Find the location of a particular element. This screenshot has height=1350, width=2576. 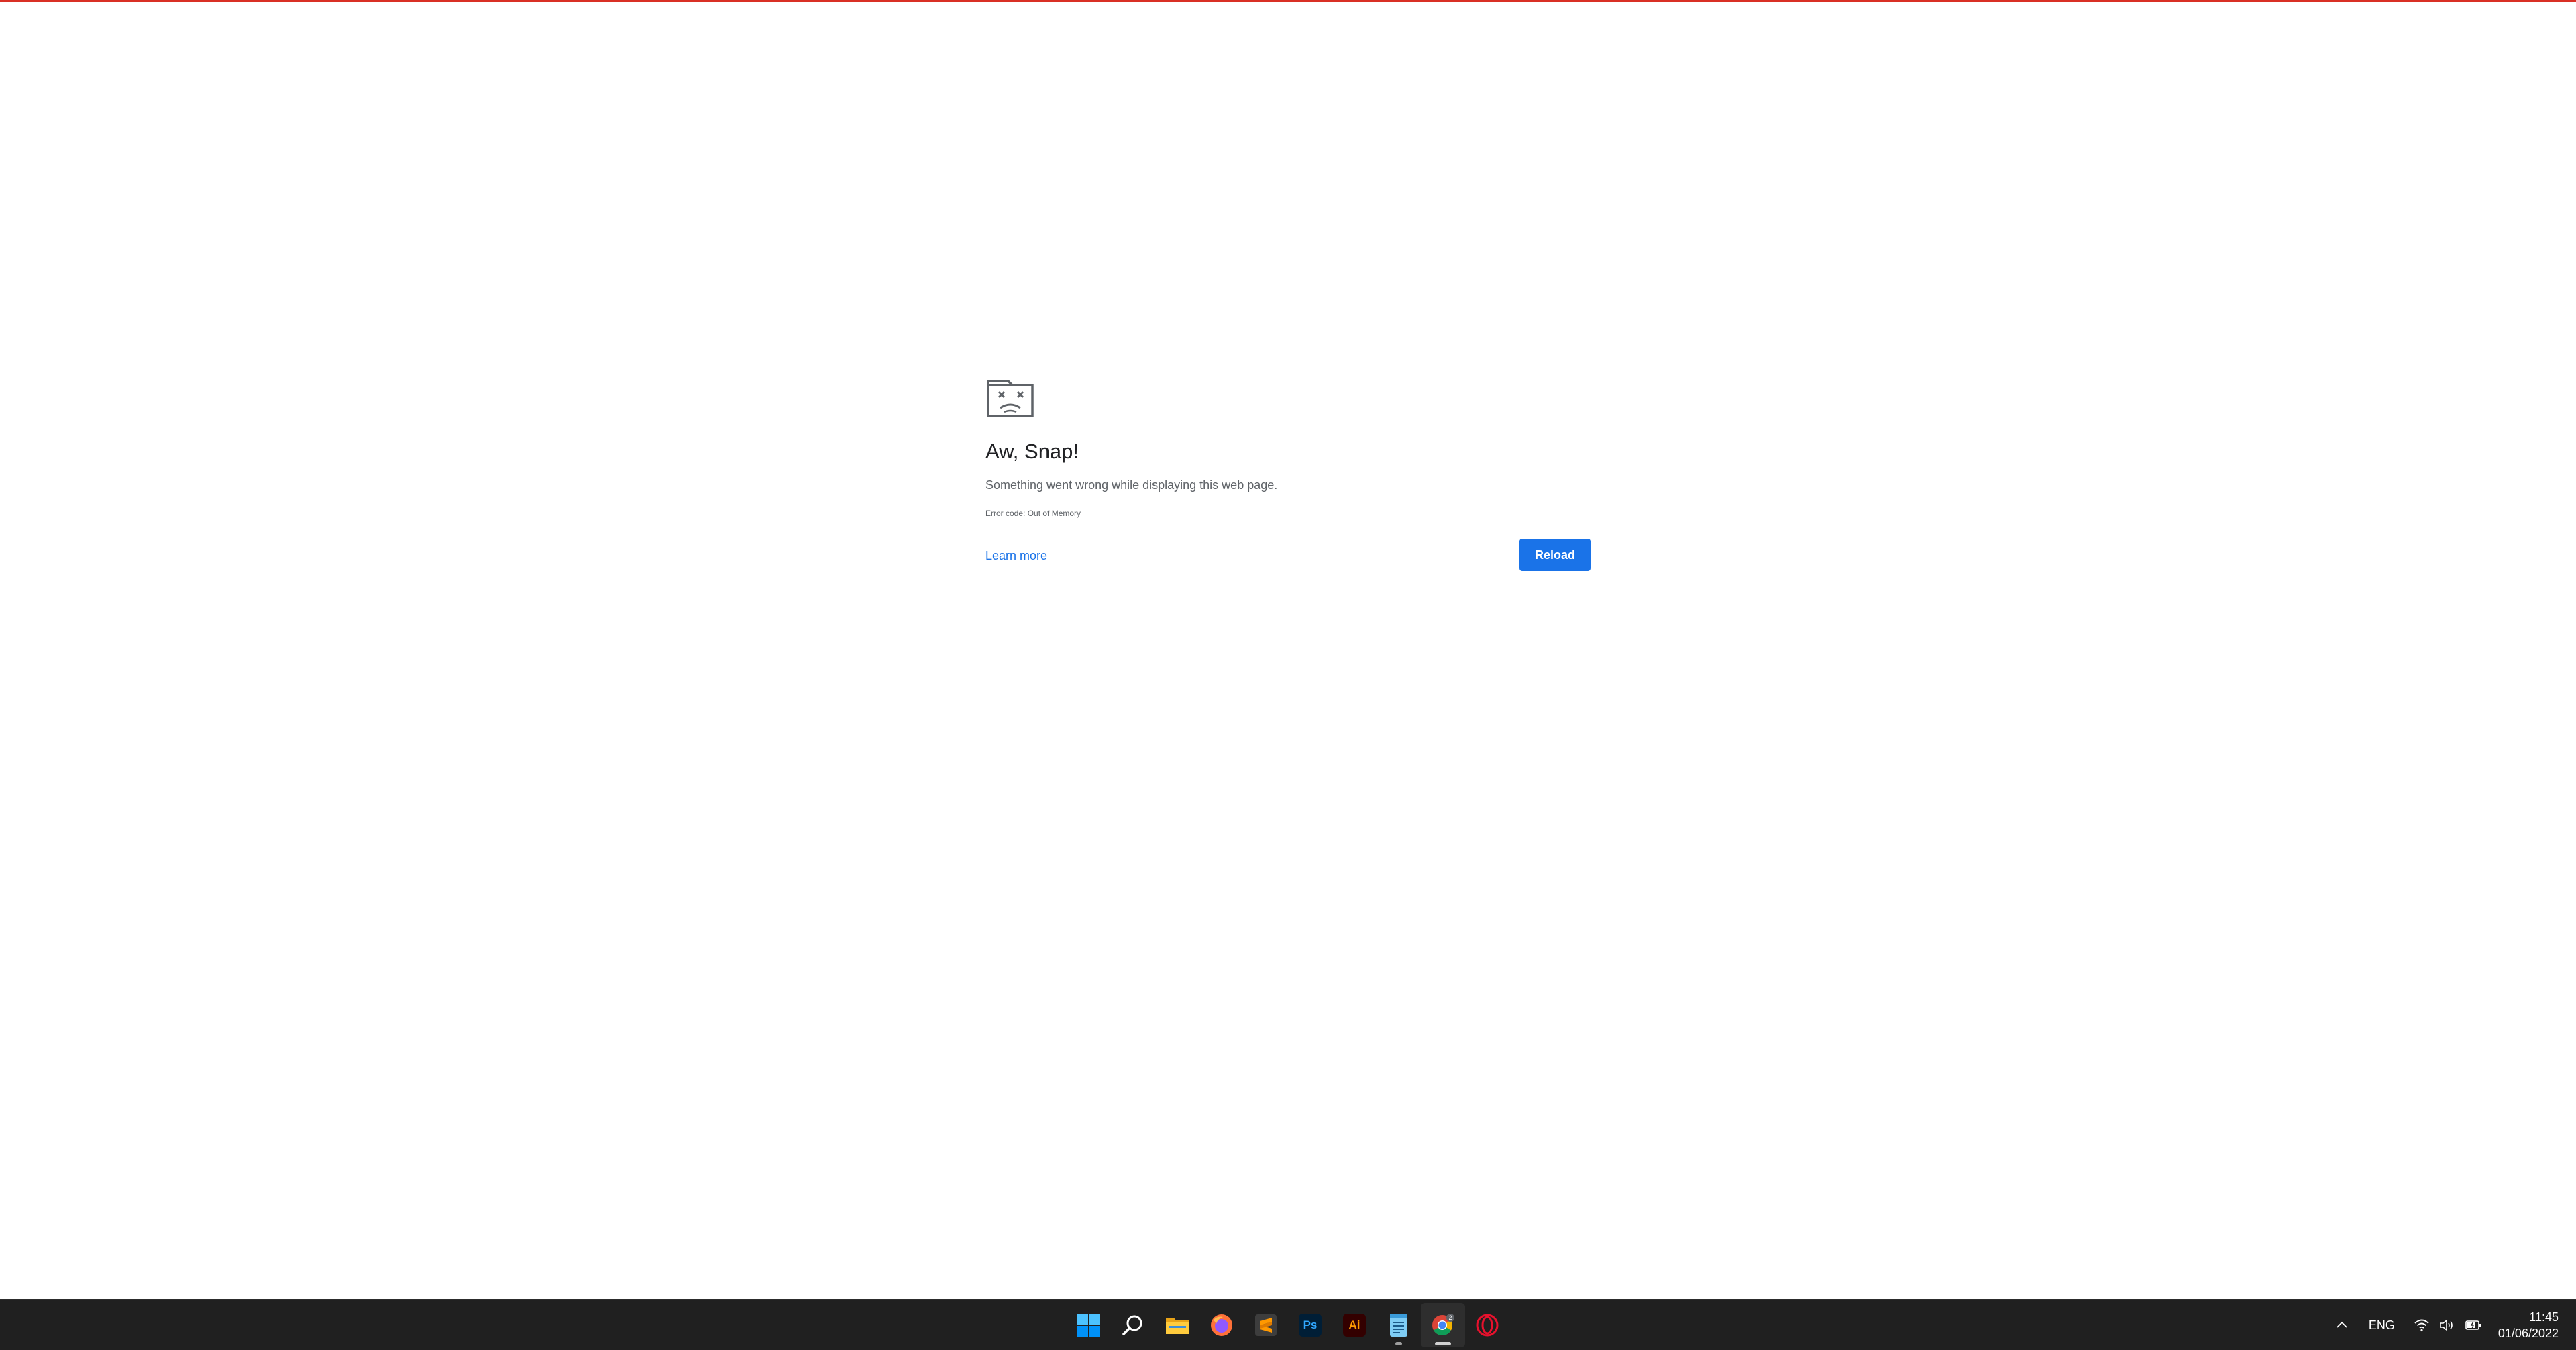

clock-date: 01/06/2022 is located at coordinates (2528, 1333).